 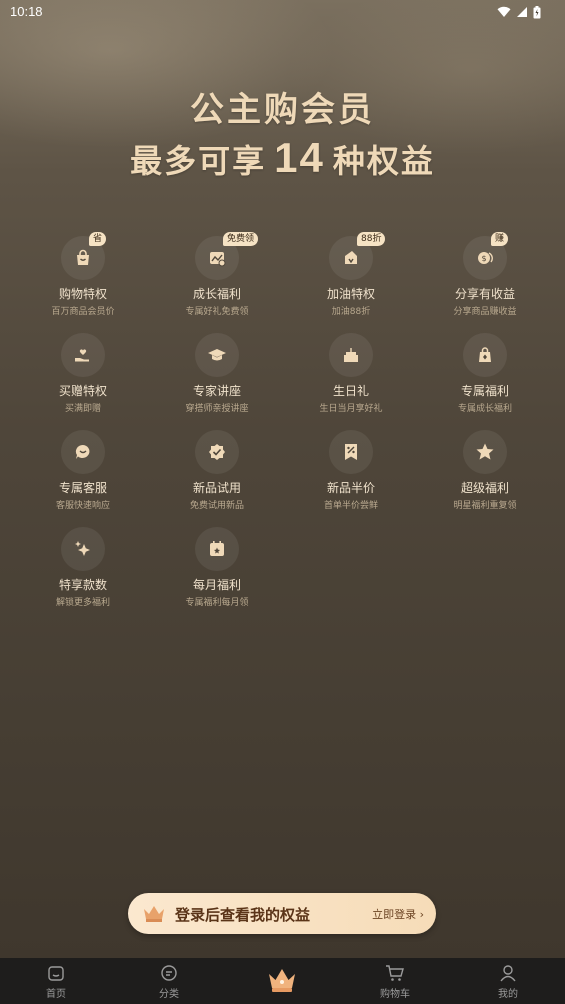 What do you see at coordinates (537, 11) in the screenshot?
I see `battery-icon` at bounding box center [537, 11].